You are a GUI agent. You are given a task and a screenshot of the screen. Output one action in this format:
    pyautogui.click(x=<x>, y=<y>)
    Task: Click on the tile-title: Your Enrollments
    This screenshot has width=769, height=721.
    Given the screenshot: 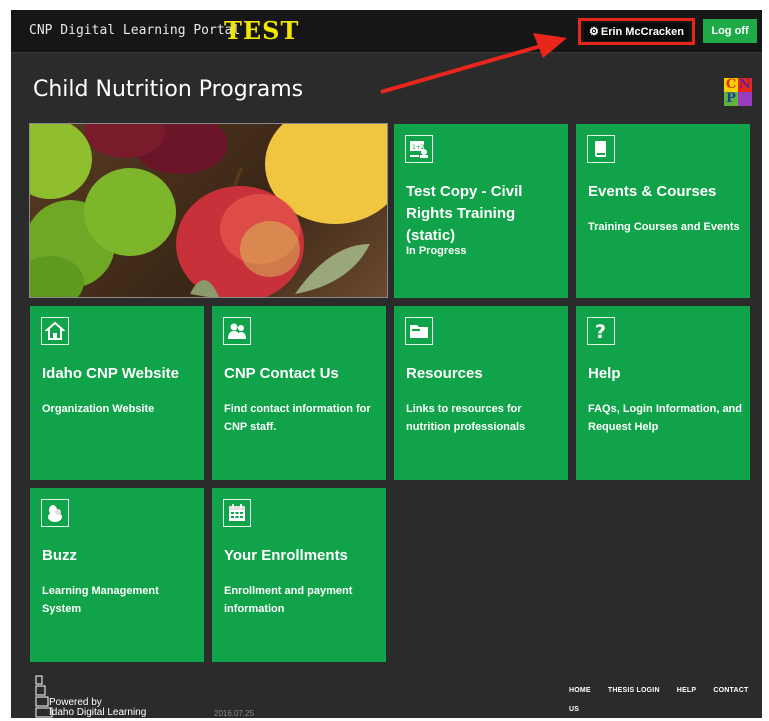 What is the action you would take?
    pyautogui.click(x=286, y=555)
    